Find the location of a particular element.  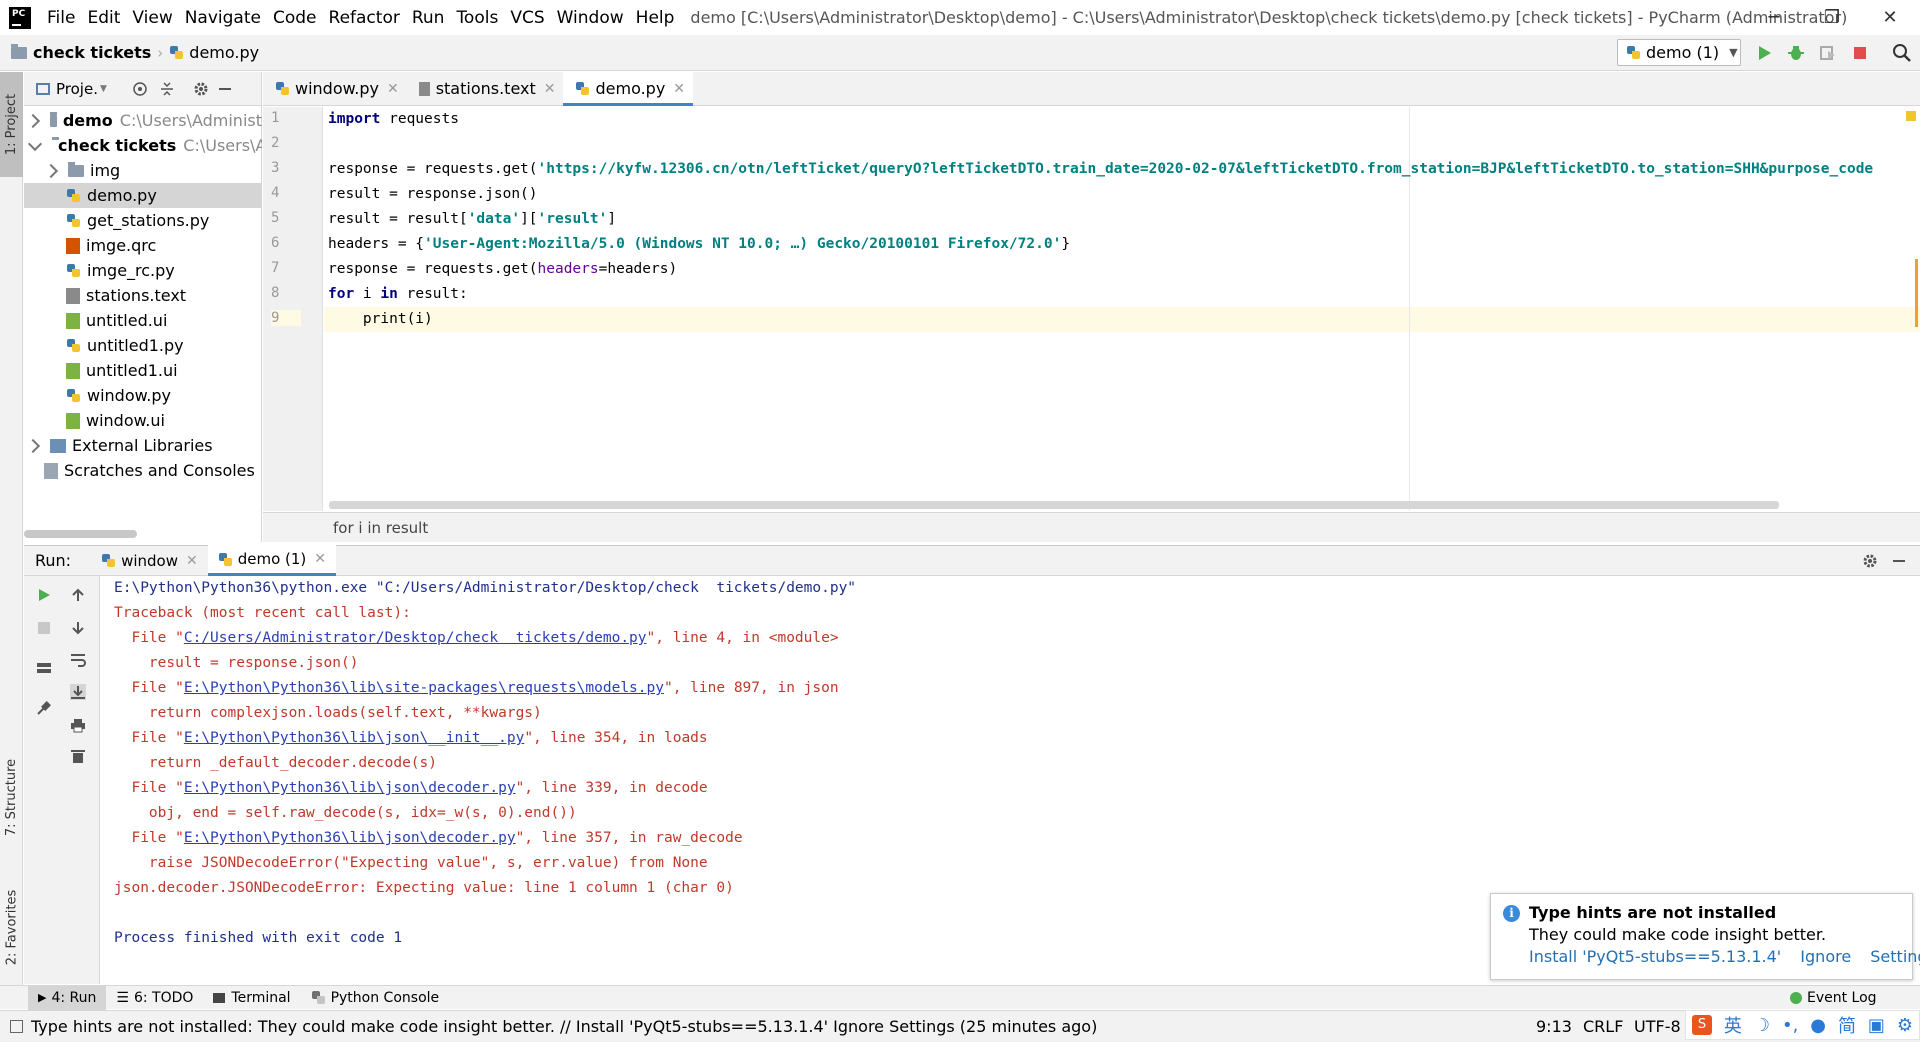

chevron-down-icon is located at coordinates (35, 143).